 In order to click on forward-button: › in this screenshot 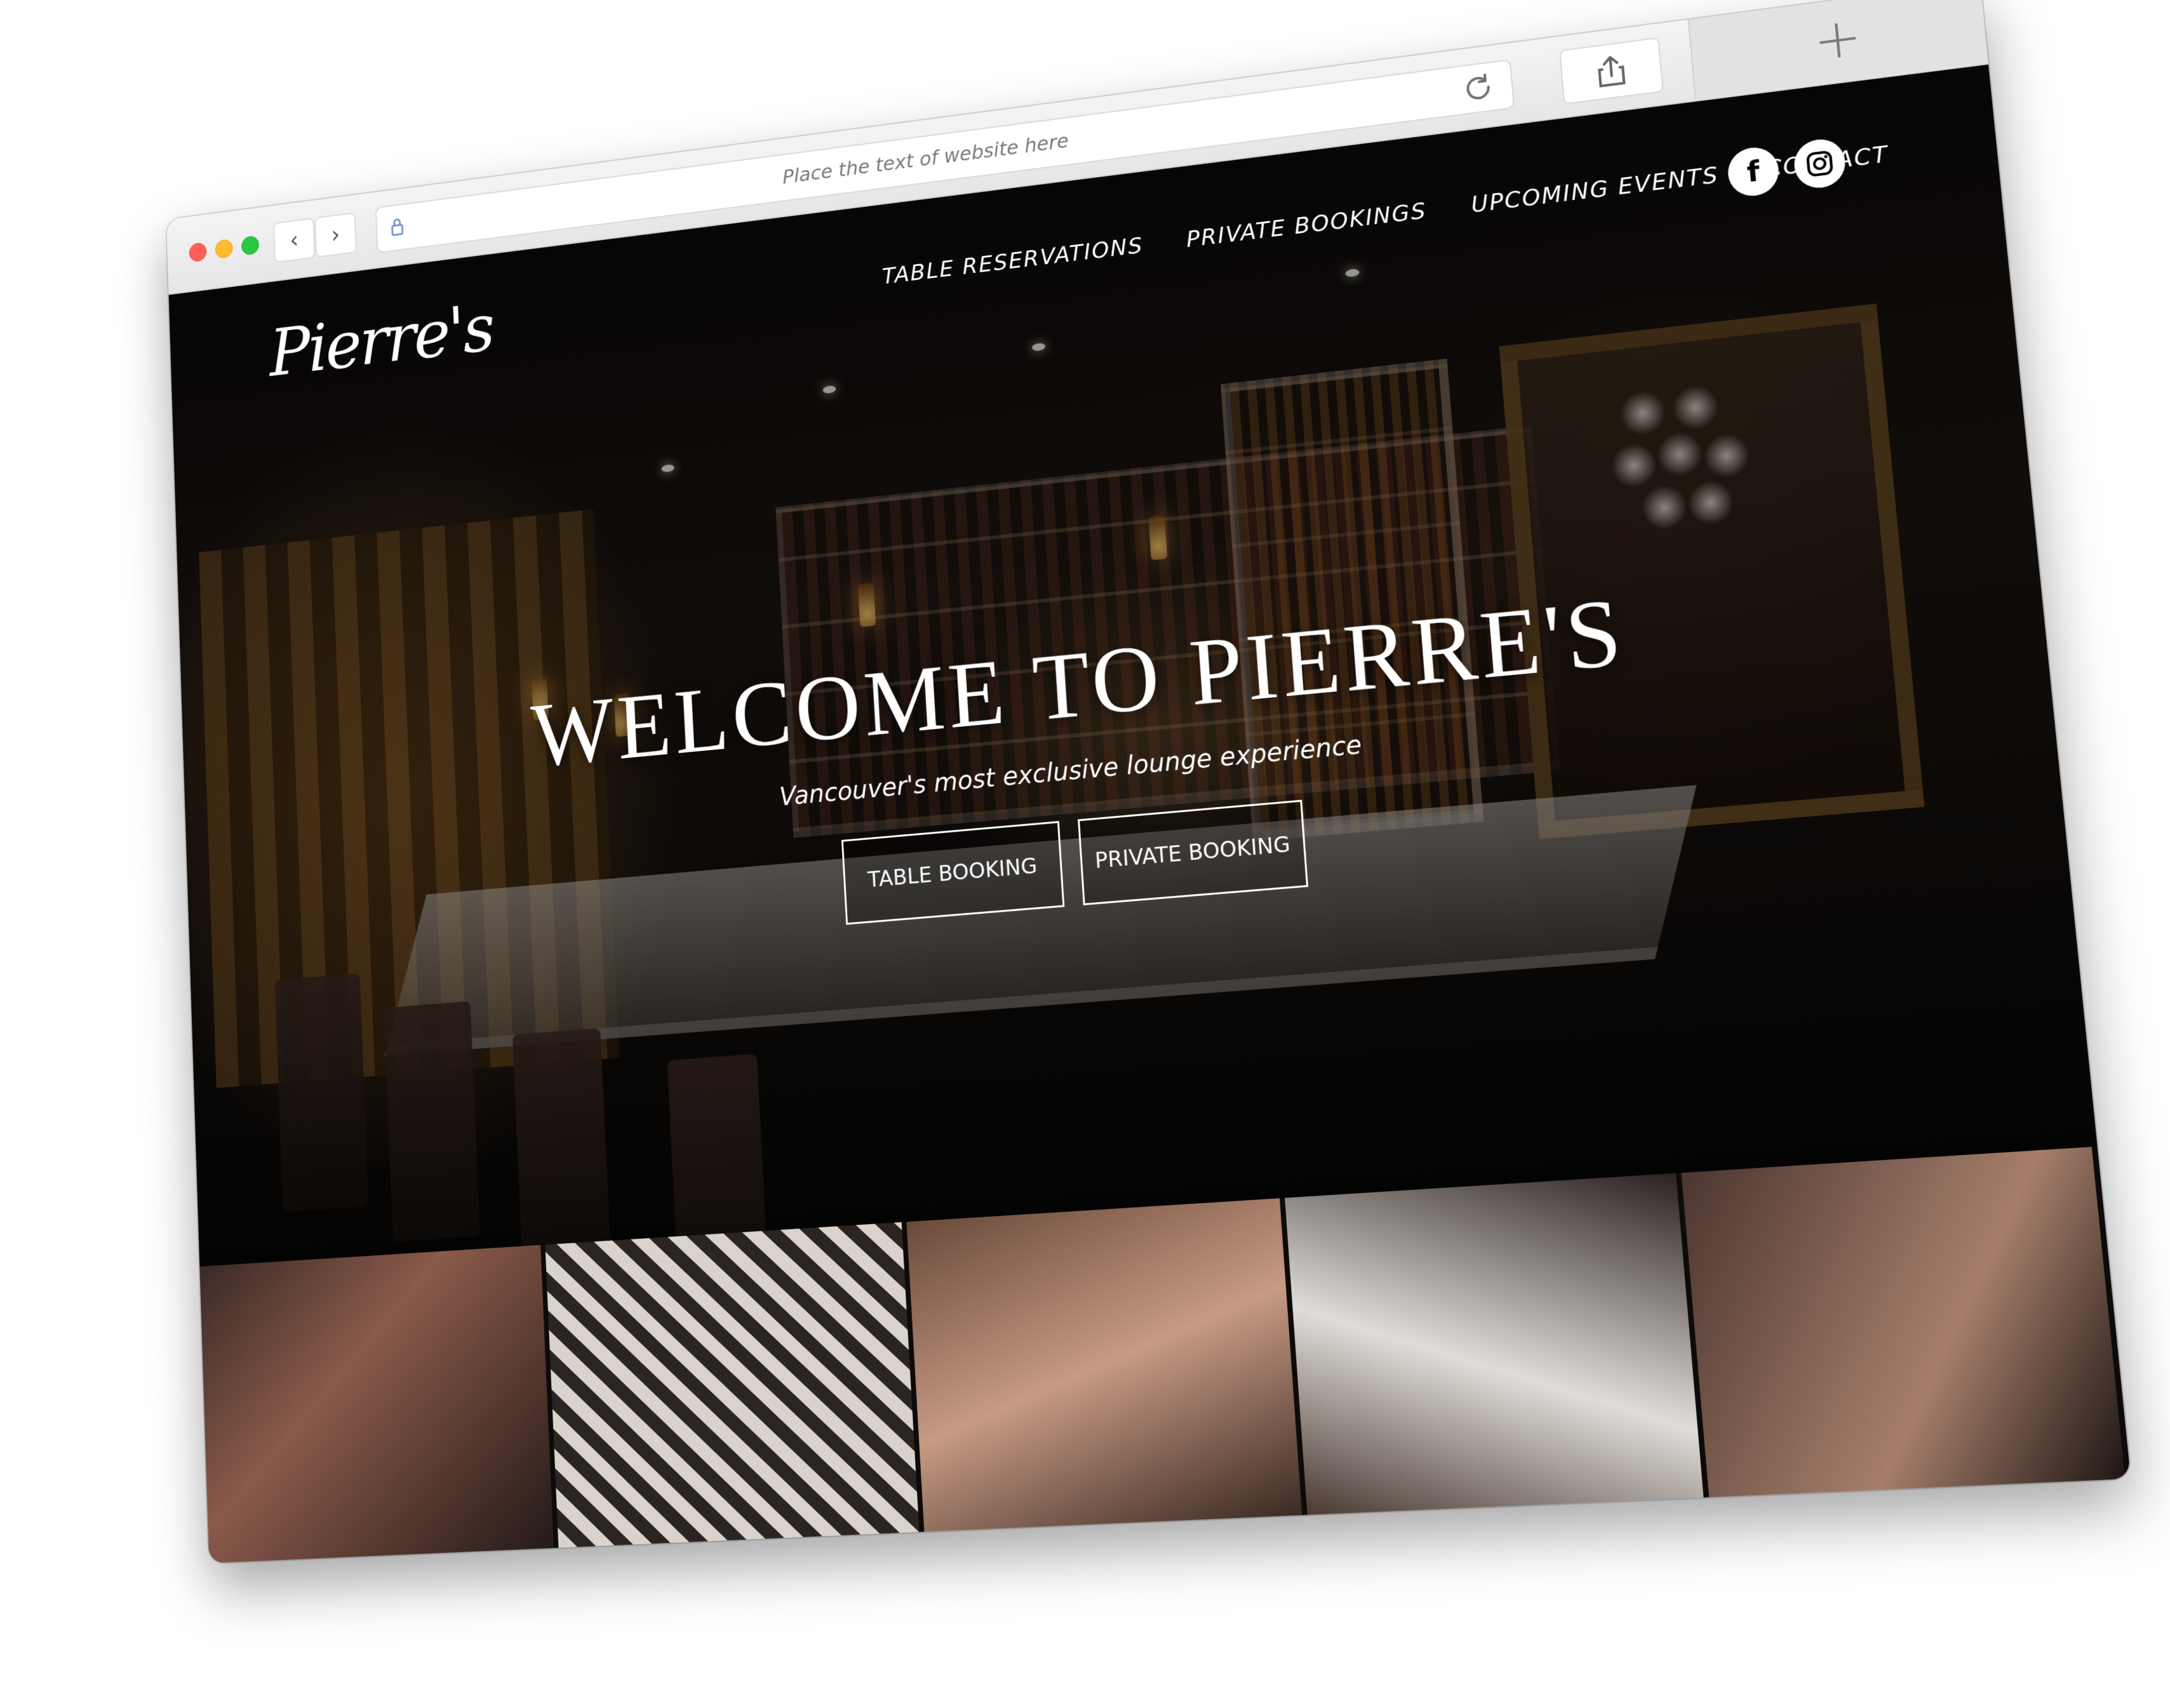, I will do `click(335, 235)`.